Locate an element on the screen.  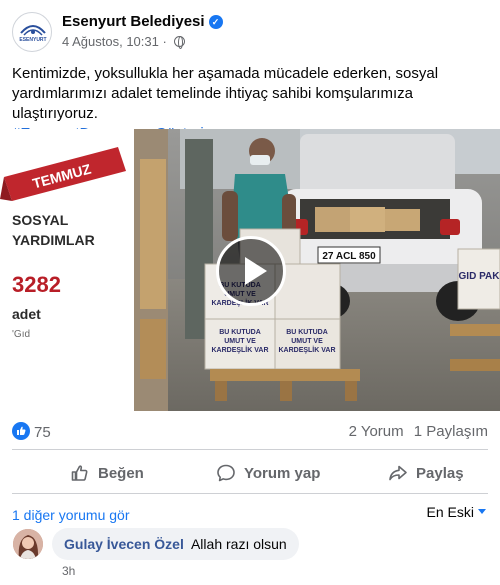
aid-subtitle: 'Gıd is located at coordinates (21, 334).